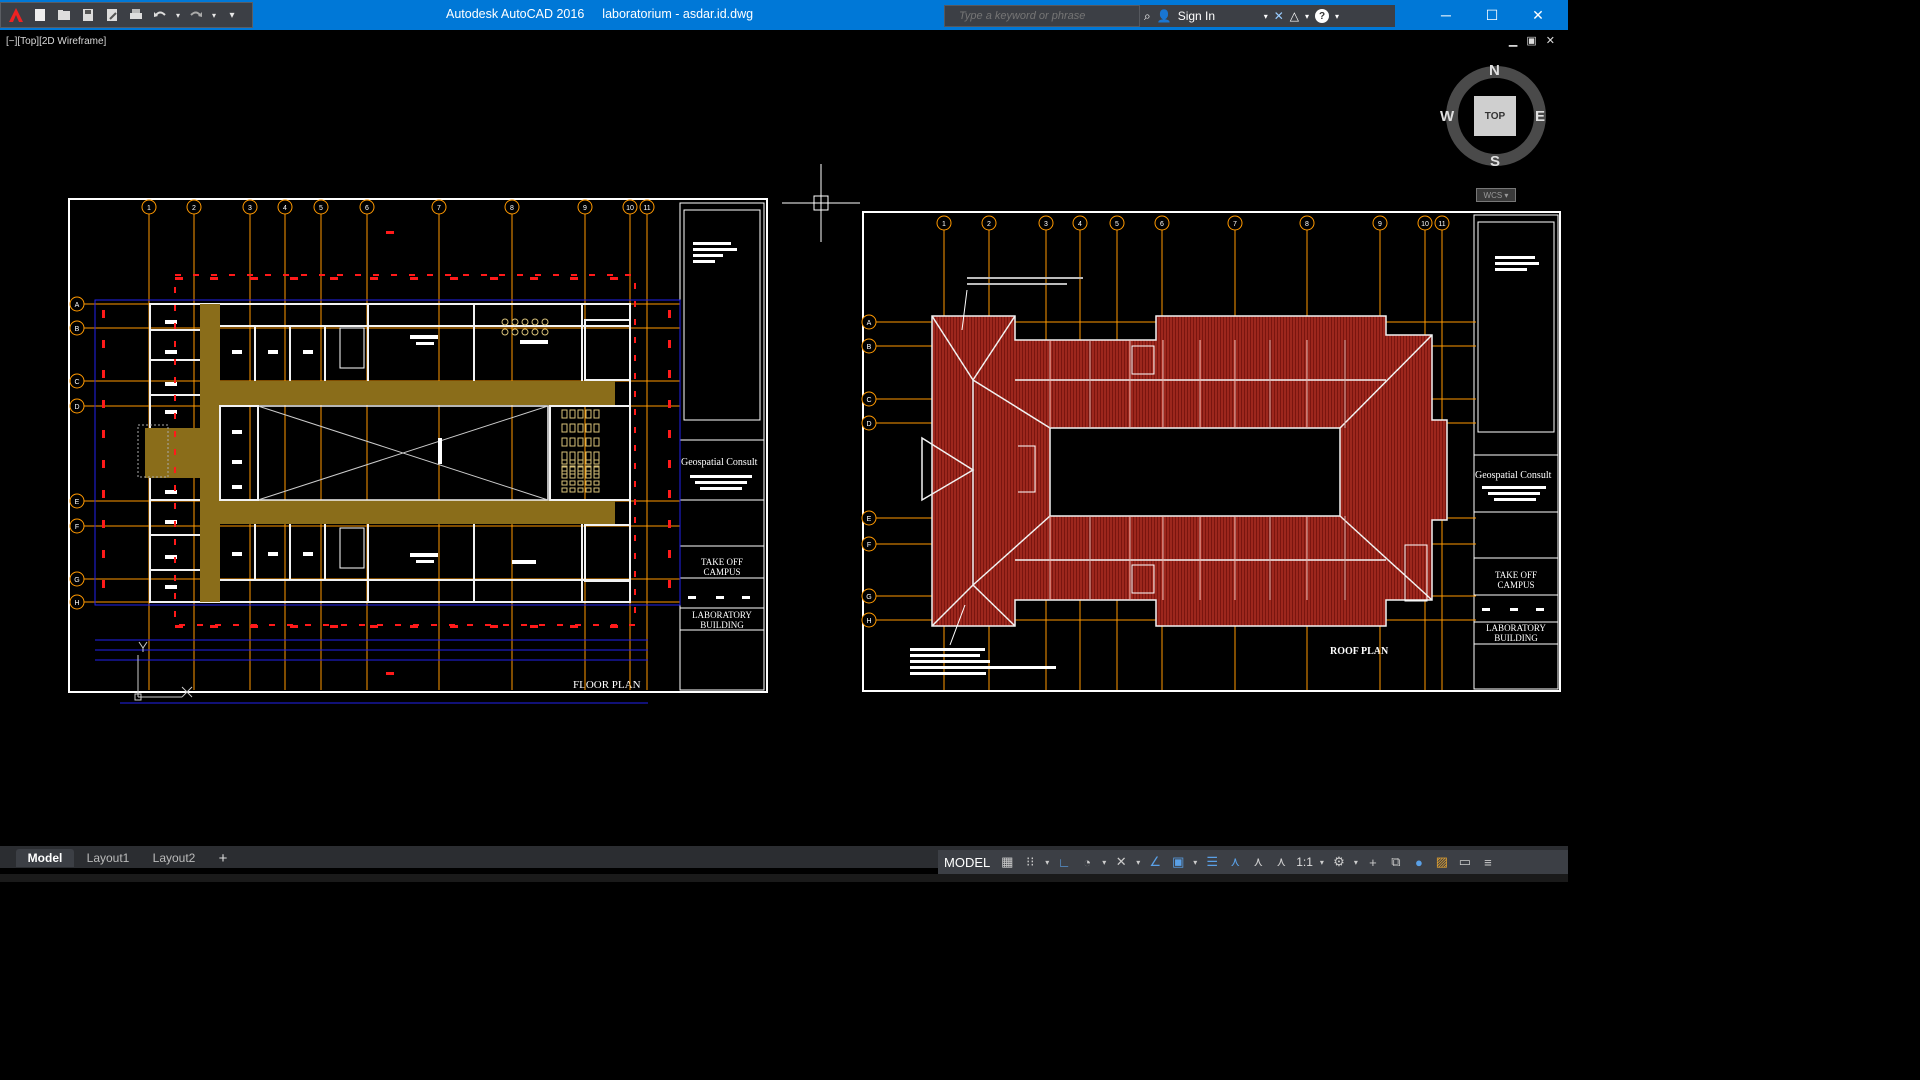 Image resolution: width=1920 pixels, height=1080 pixels. I want to click on binoculars-icon: ⌕, so click(1147, 16).